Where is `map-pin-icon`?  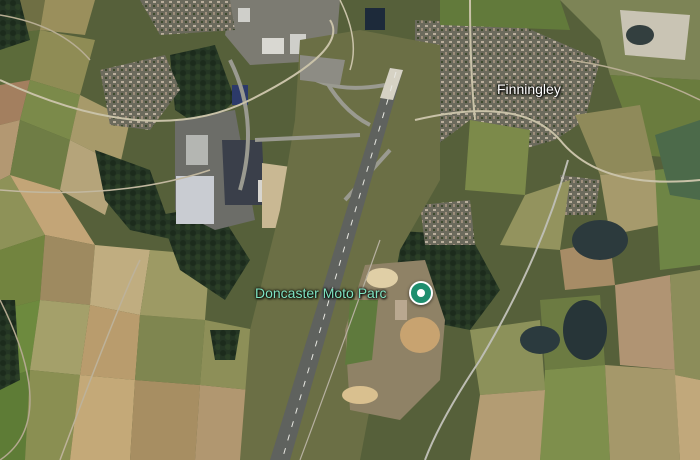
map-pin-icon is located at coordinates (421, 293).